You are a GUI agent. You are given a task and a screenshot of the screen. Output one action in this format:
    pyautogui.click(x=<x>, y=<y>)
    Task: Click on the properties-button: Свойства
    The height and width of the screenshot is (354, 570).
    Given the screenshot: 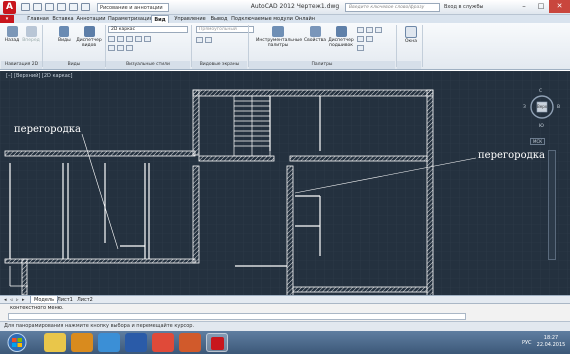 What is the action you would take?
    pyautogui.click(x=315, y=34)
    